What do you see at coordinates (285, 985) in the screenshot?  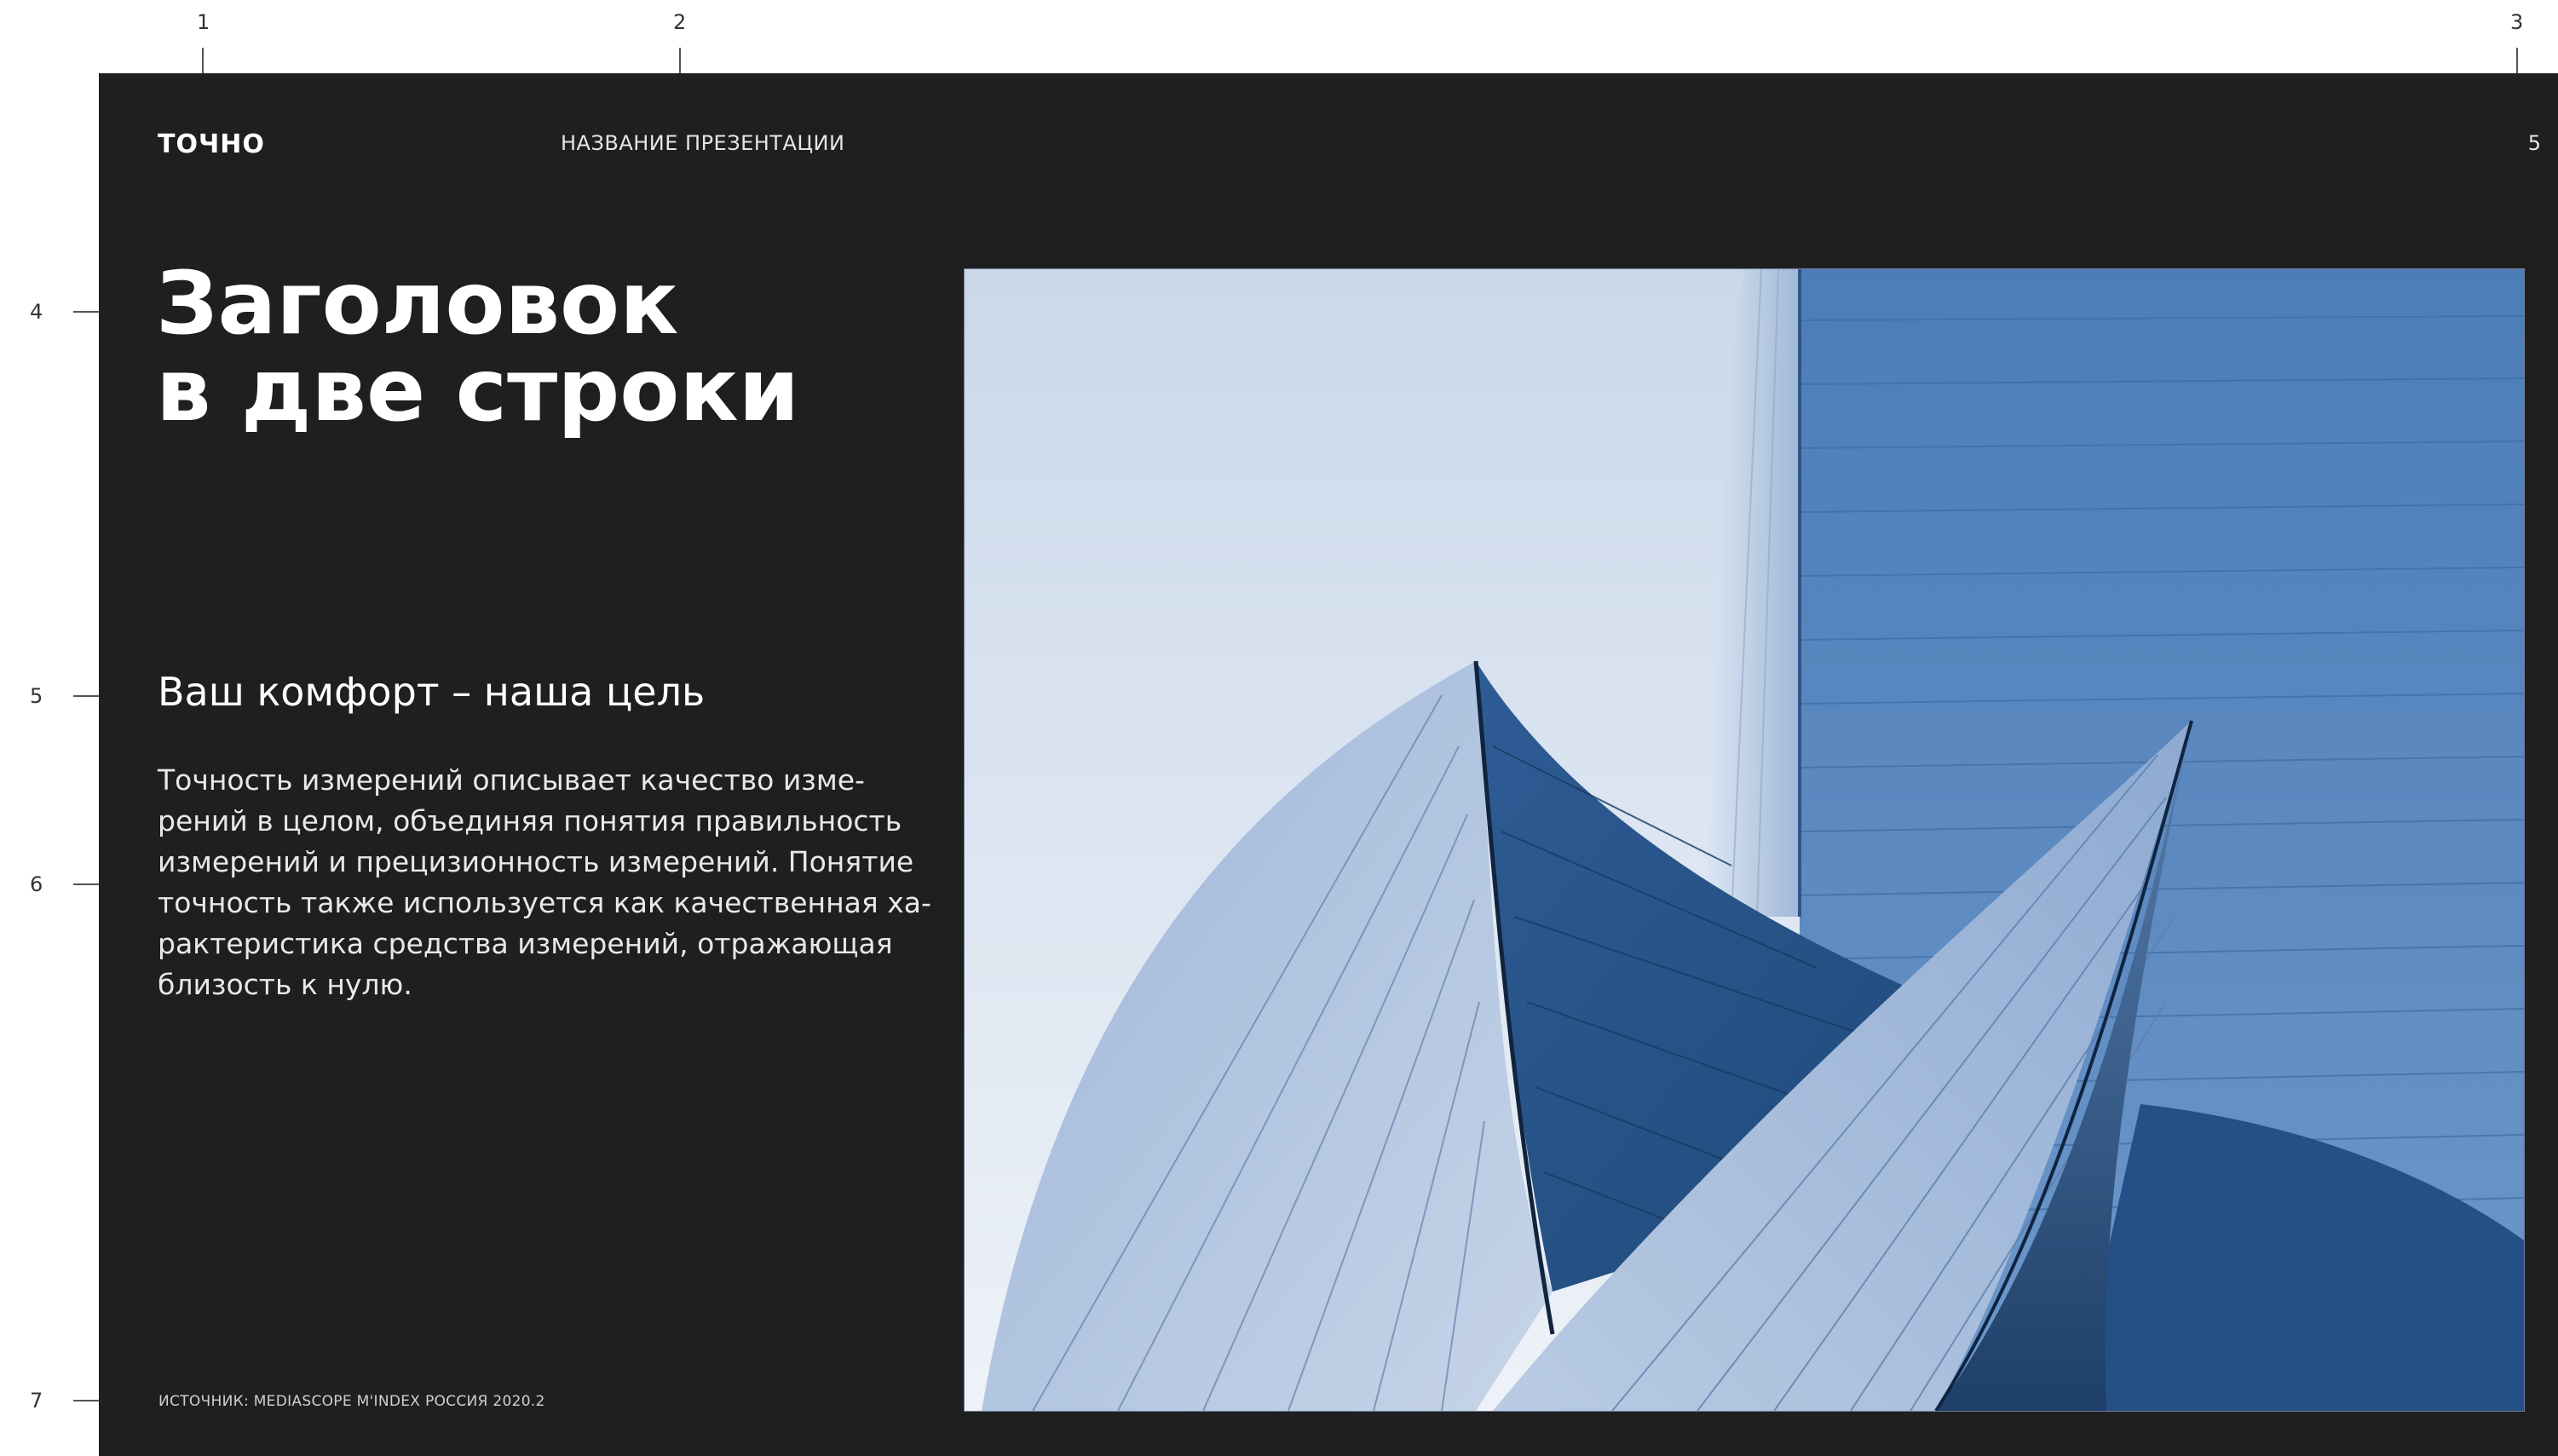 I see `body-line: близость к нулю.` at bounding box center [285, 985].